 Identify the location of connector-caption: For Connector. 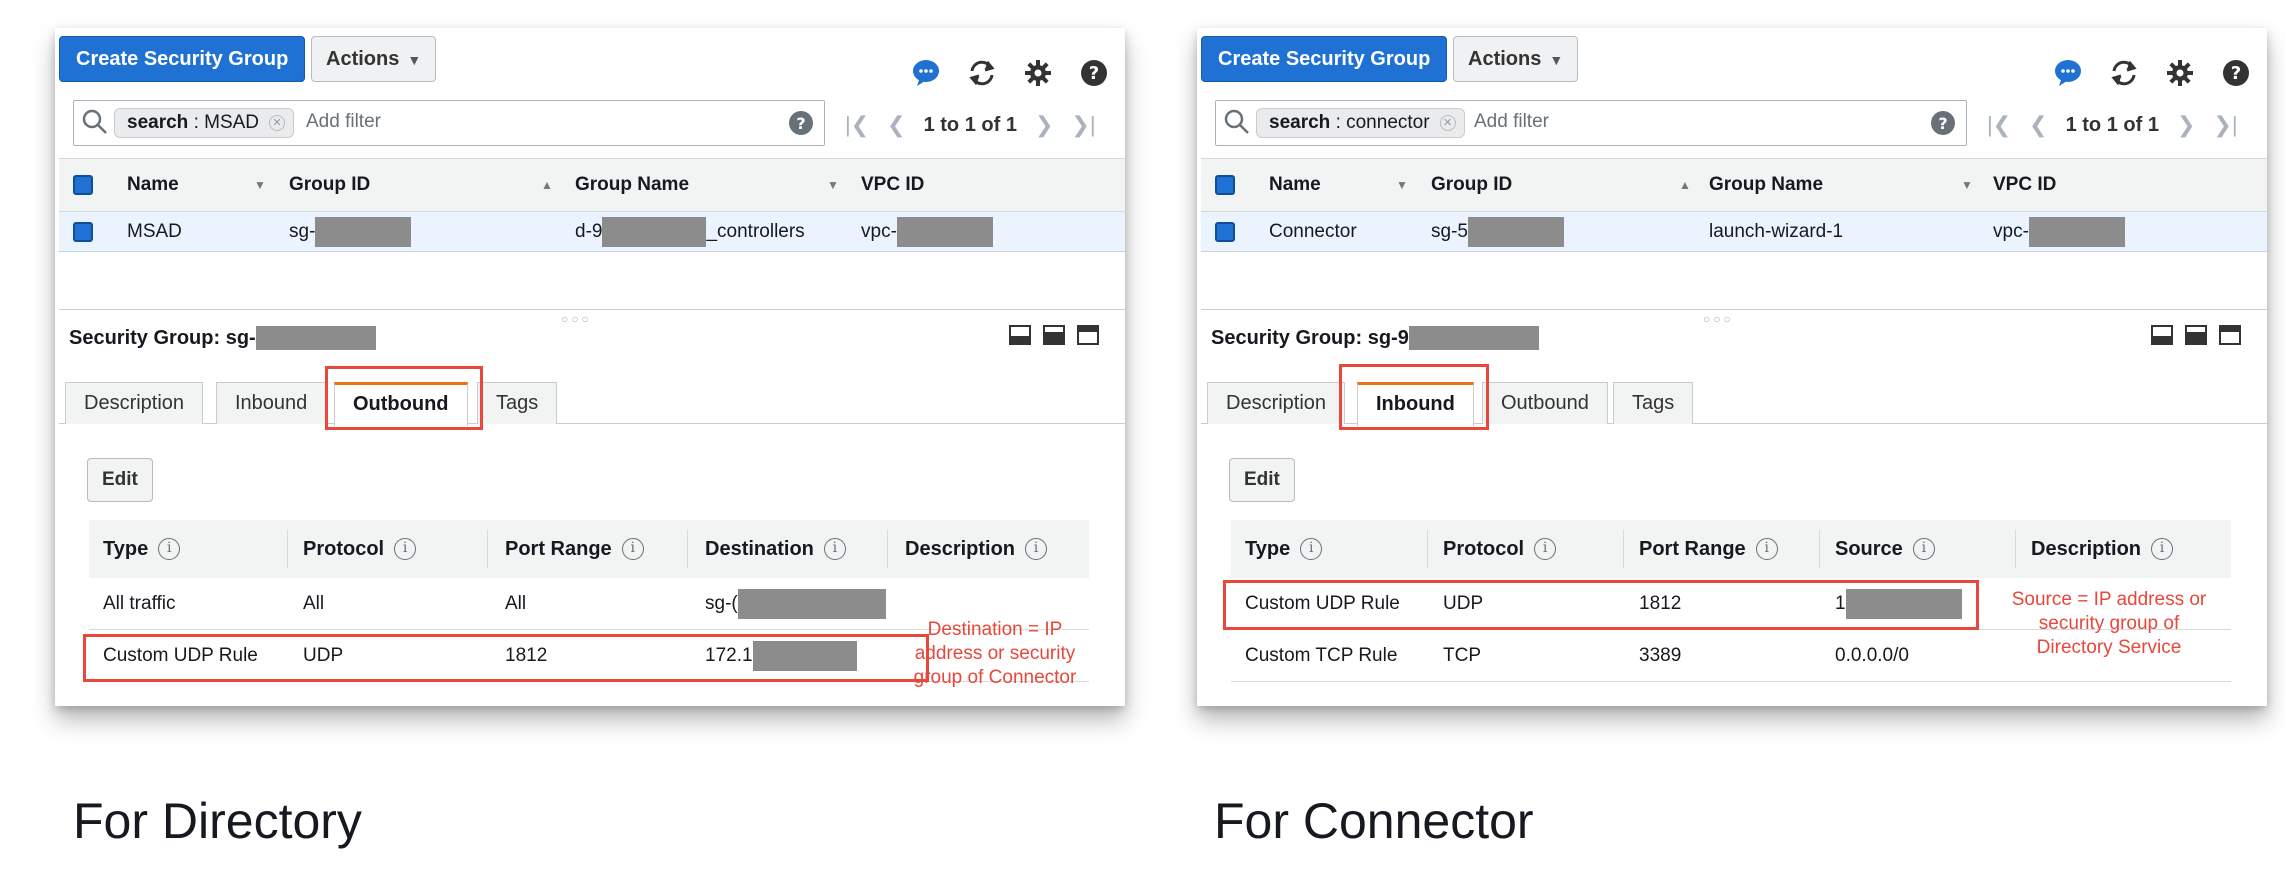
(1374, 821).